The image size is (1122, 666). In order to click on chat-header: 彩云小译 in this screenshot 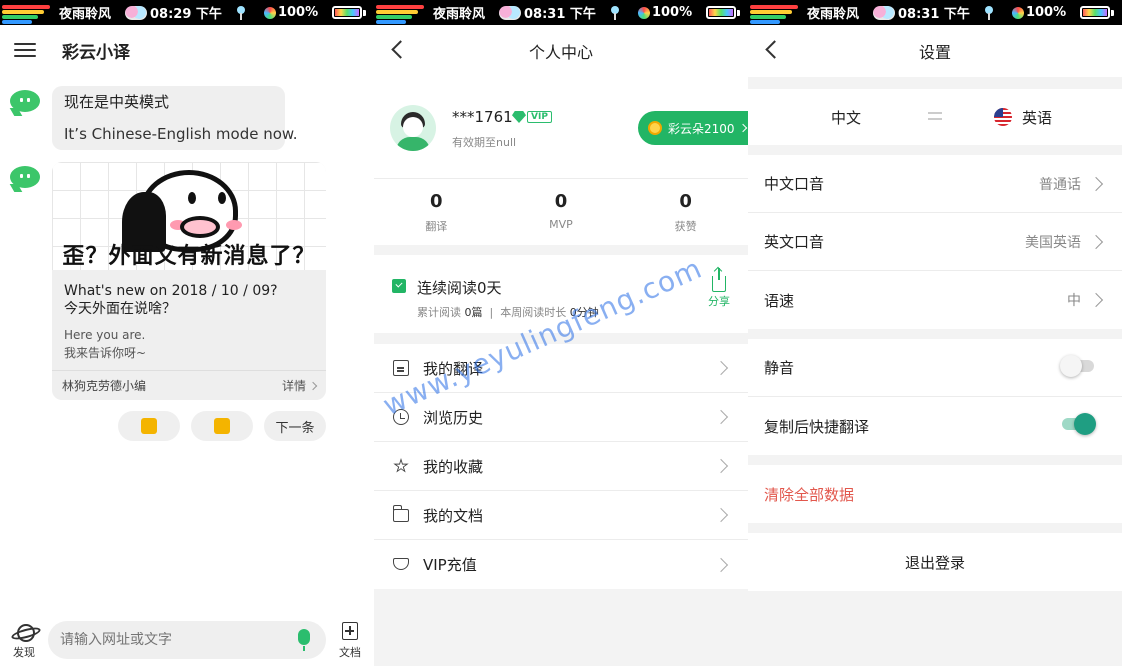, I will do `click(187, 50)`.